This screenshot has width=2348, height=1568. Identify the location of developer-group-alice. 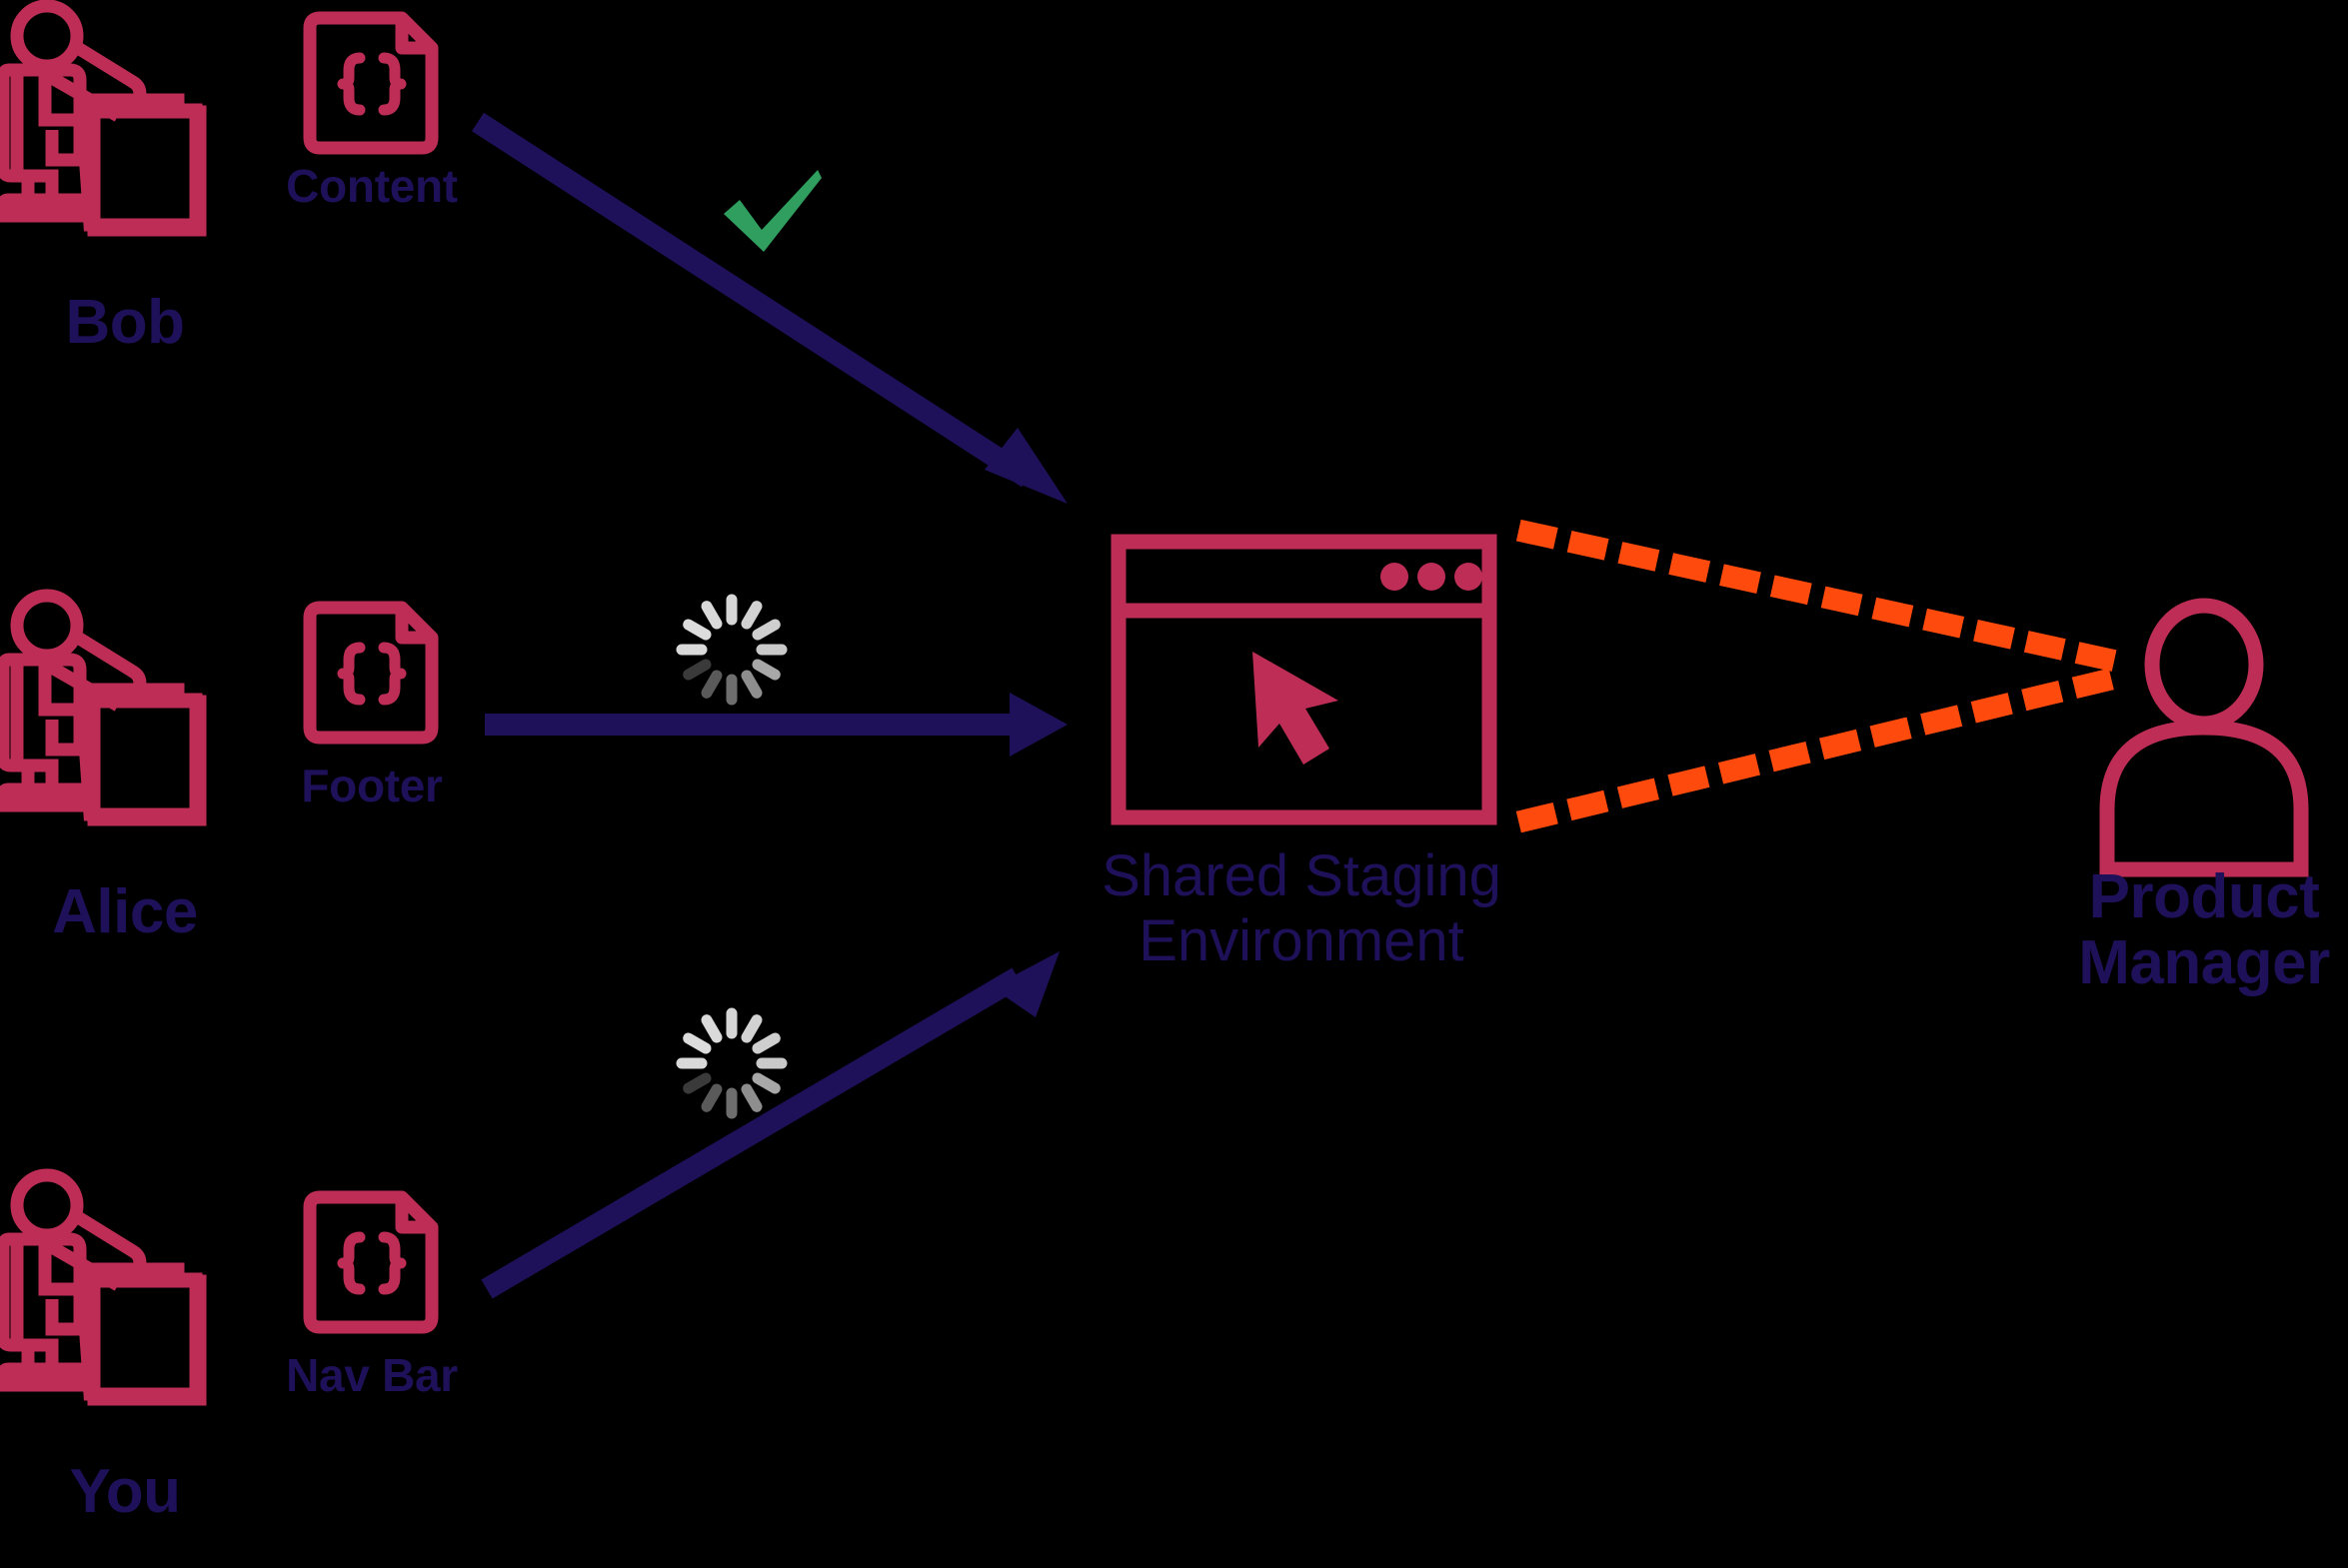
(130, 734).